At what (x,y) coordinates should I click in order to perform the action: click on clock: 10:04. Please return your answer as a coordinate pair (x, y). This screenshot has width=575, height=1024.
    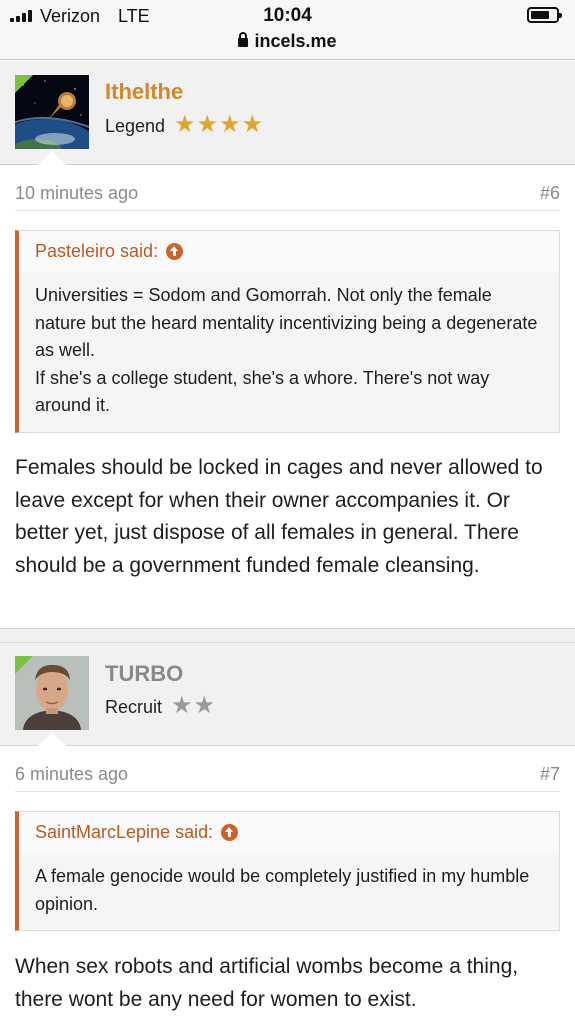
    Looking at the image, I should click on (287, 15).